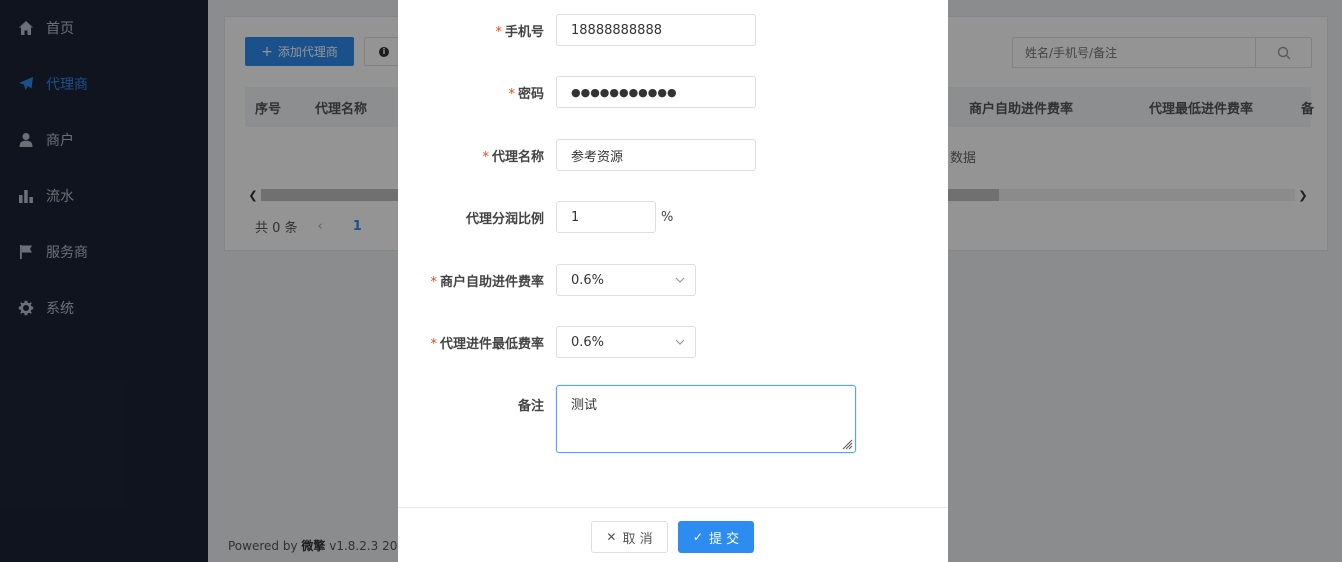 Image resolution: width=1342 pixels, height=562 pixels. I want to click on form-row-phone: * 手机号 18888888888, so click(673, 30).